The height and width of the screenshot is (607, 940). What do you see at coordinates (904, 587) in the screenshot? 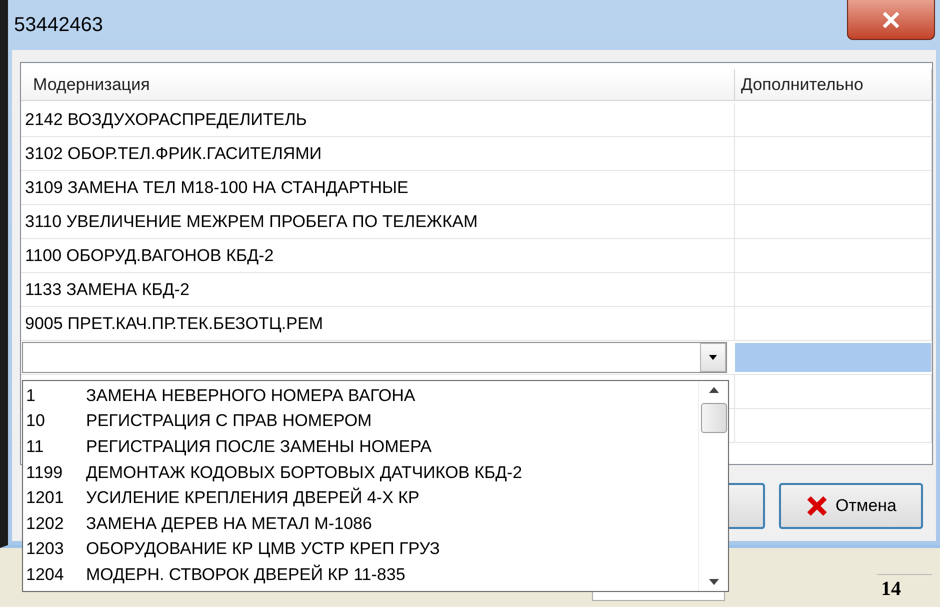
I see `table-cell: 14` at bounding box center [904, 587].